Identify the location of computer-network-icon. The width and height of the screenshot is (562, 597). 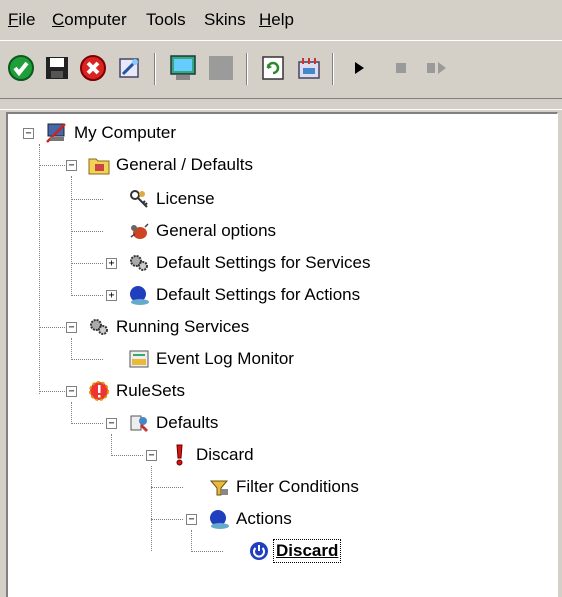
(183, 68).